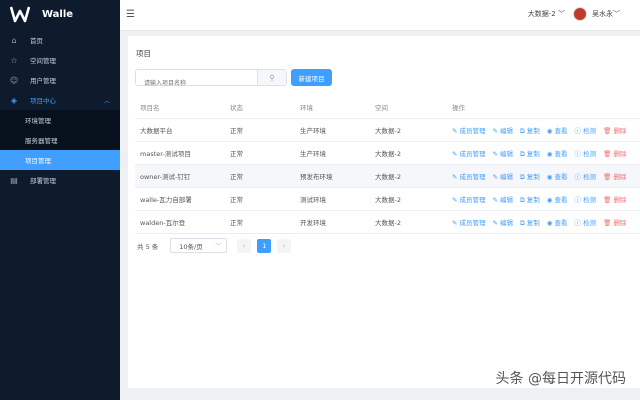 The width and height of the screenshot is (640, 400). What do you see at coordinates (580, 14) in the screenshot?
I see `avatar` at bounding box center [580, 14].